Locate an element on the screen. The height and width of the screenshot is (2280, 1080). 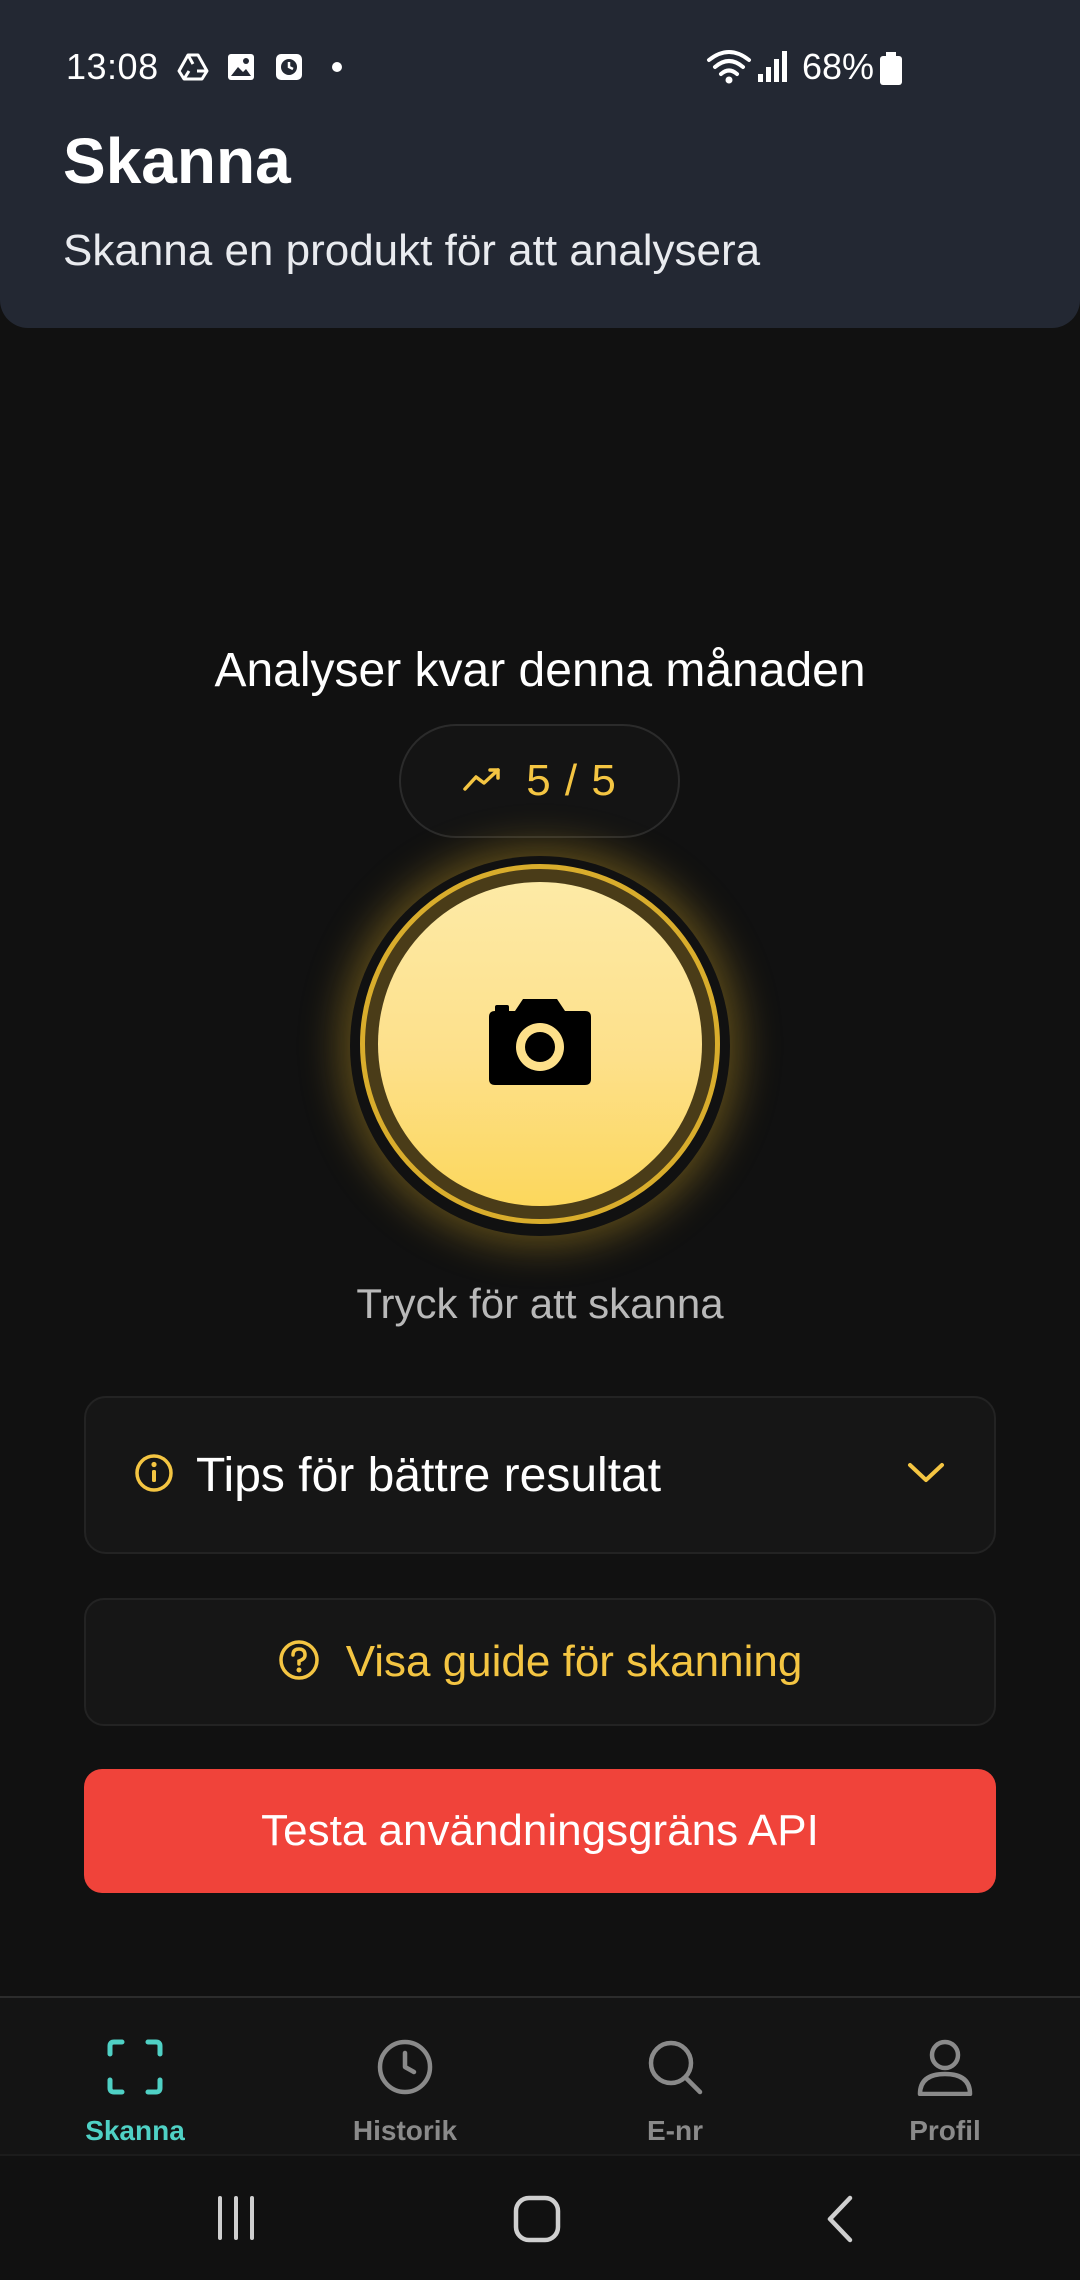
nav-label-profil: Profil is located at coordinates (945, 2130).